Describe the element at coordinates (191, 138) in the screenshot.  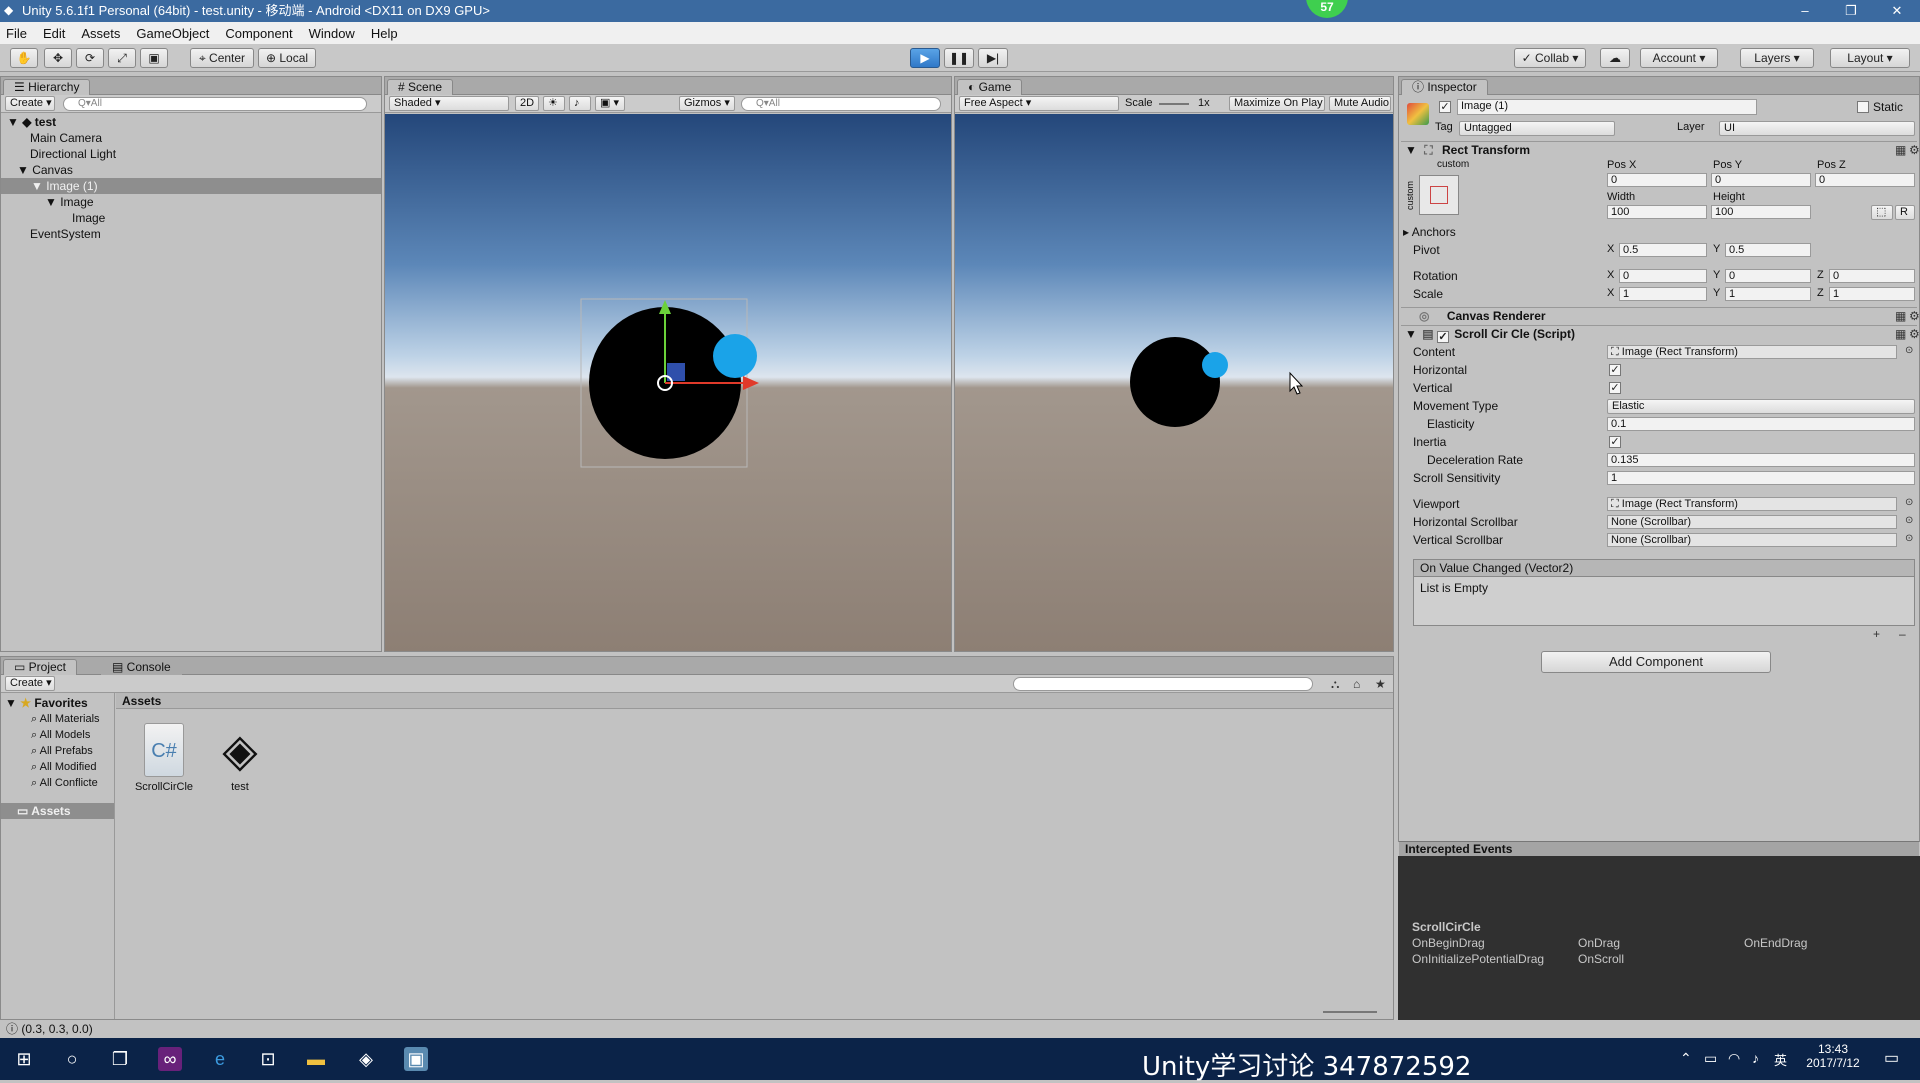
I see `tree-item: Main Camera` at that location.